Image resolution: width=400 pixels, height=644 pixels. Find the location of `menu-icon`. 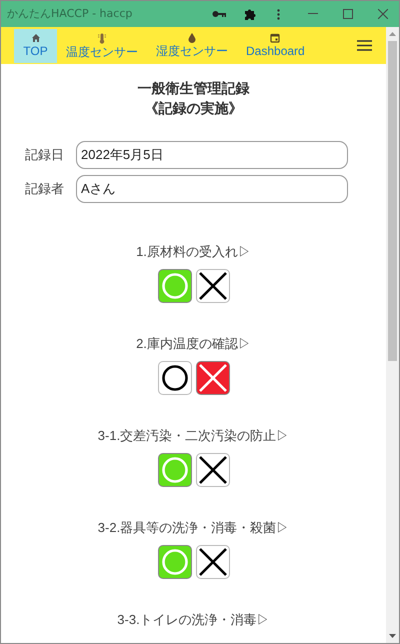

menu-icon is located at coordinates (364, 45).